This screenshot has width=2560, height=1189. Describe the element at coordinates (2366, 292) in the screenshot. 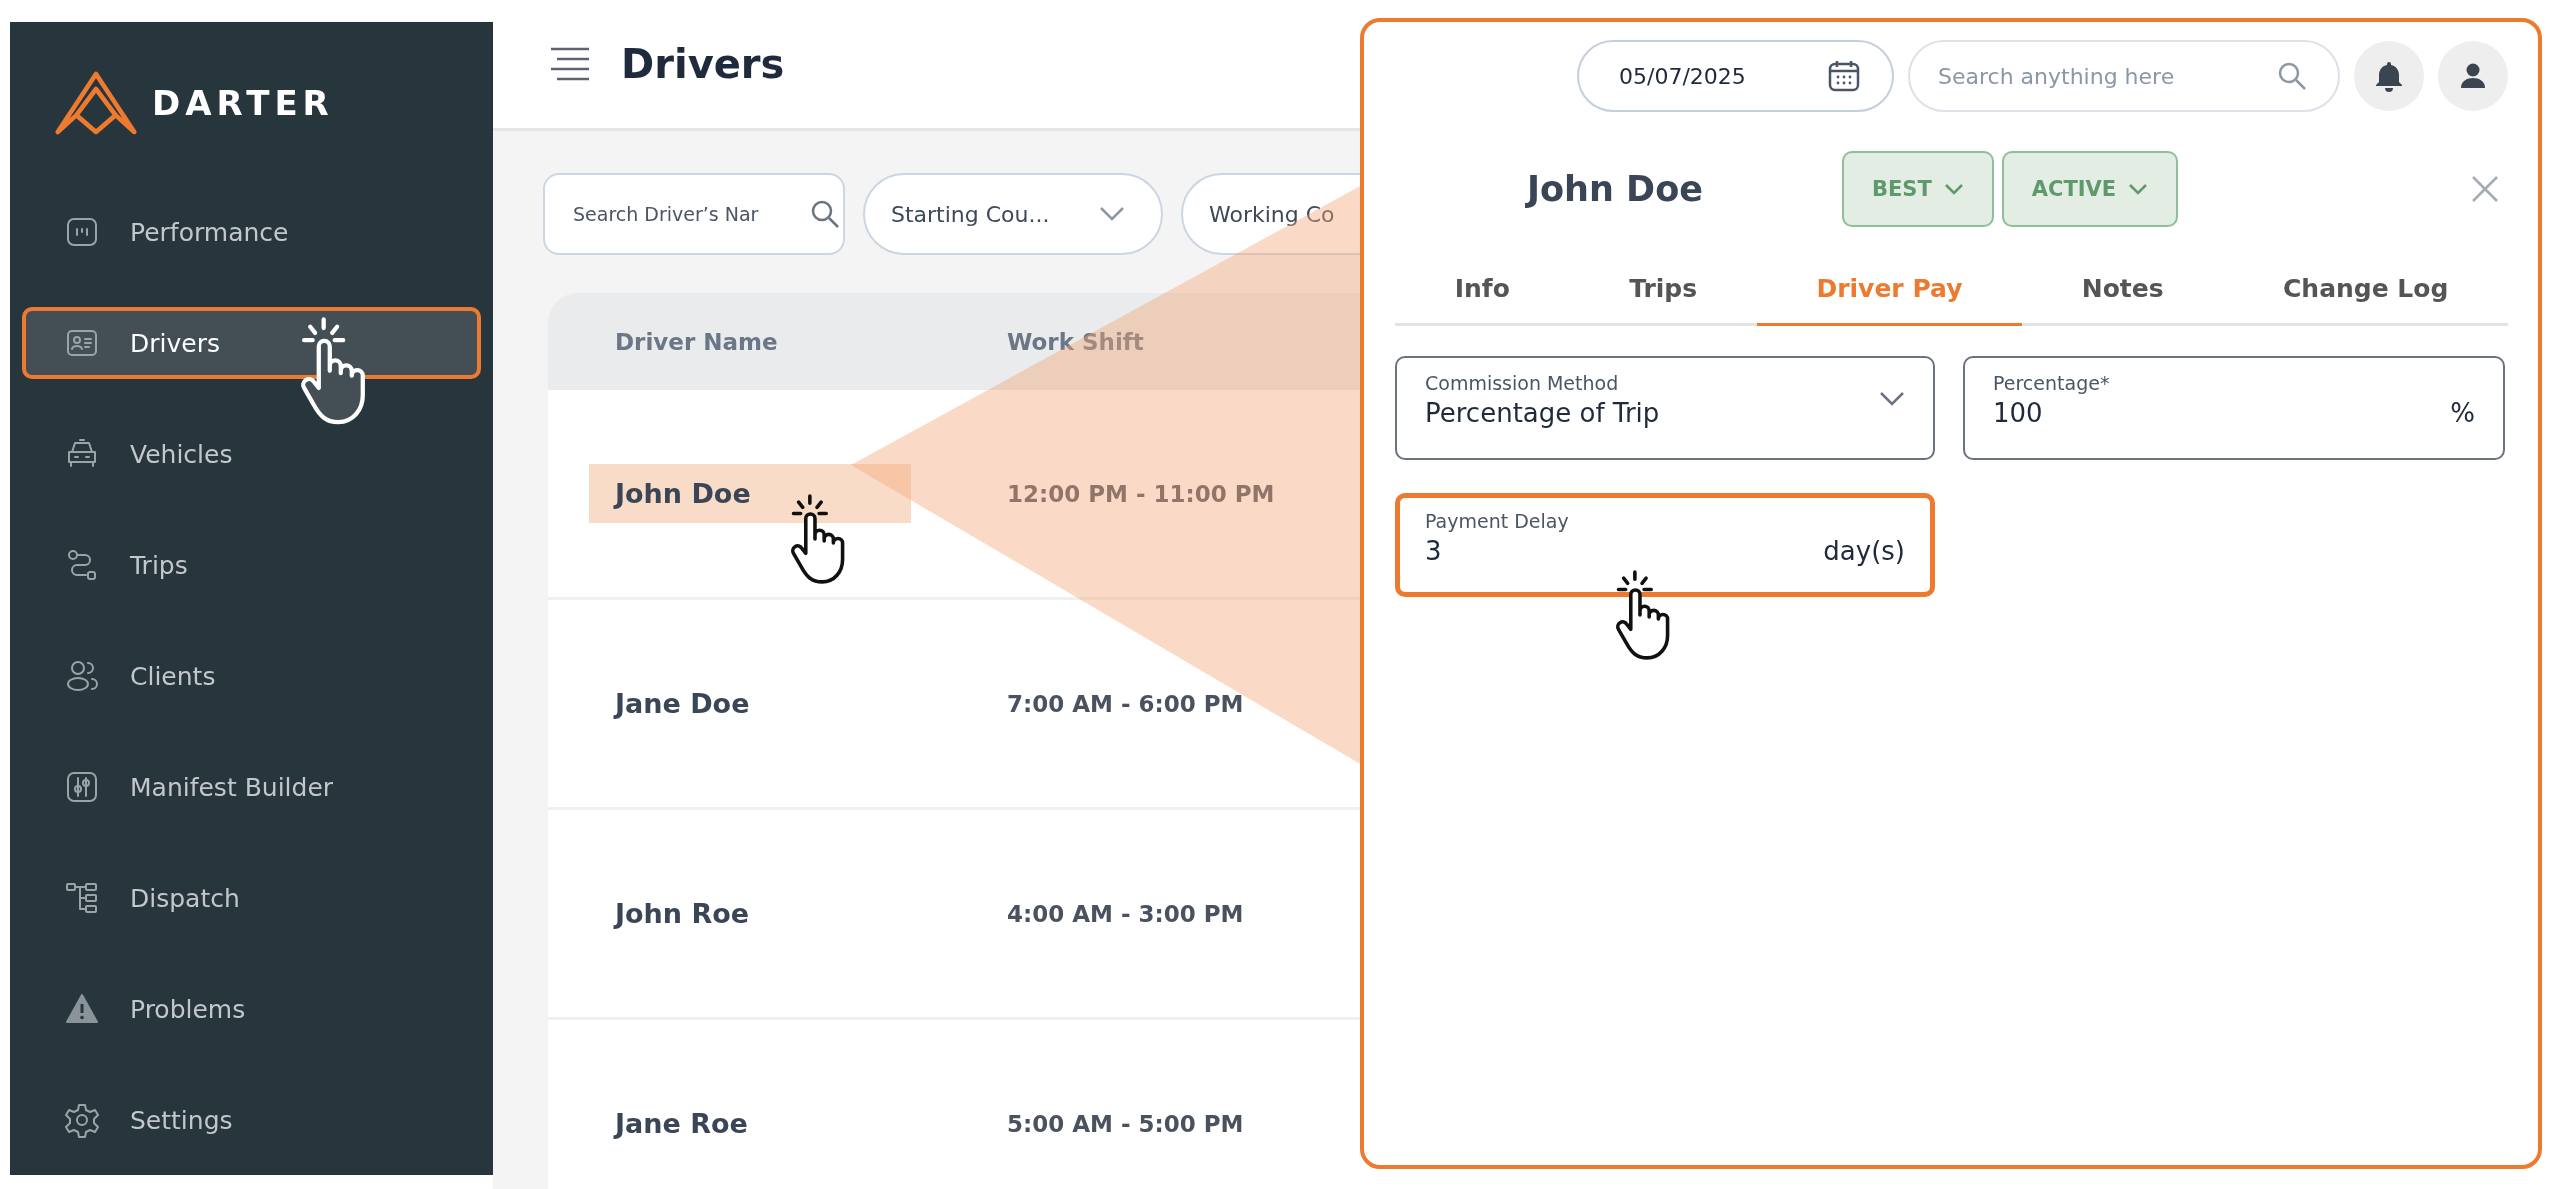

I see `tab: Change Log` at that location.